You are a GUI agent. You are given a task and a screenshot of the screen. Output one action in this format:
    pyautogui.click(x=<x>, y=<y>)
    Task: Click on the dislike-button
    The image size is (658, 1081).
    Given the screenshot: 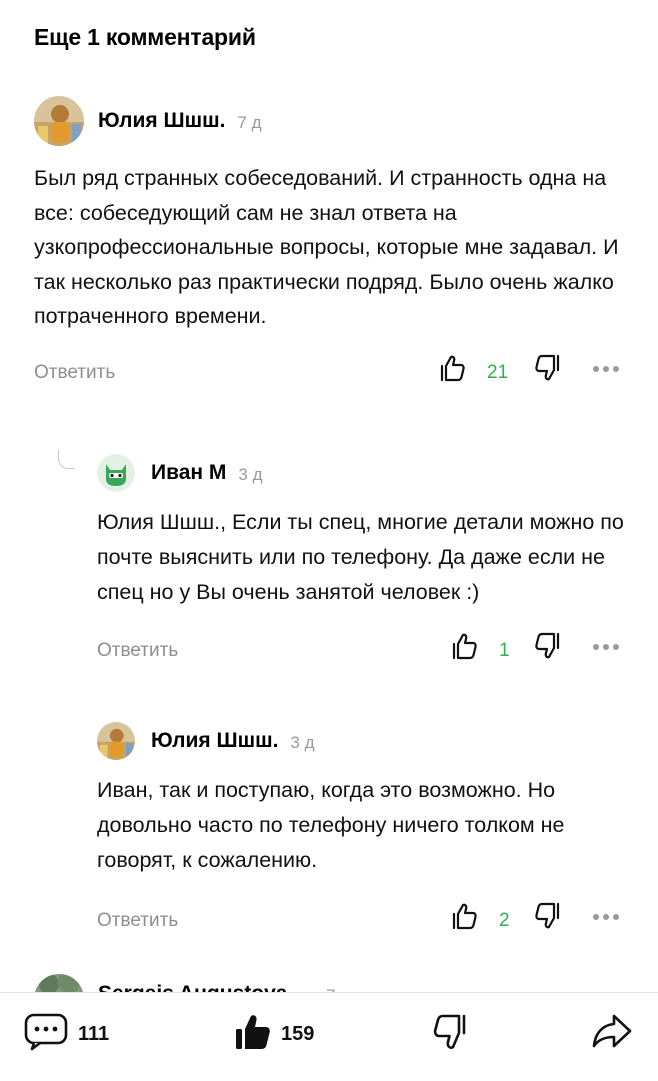 What is the action you would take?
    pyautogui.click(x=450, y=1034)
    